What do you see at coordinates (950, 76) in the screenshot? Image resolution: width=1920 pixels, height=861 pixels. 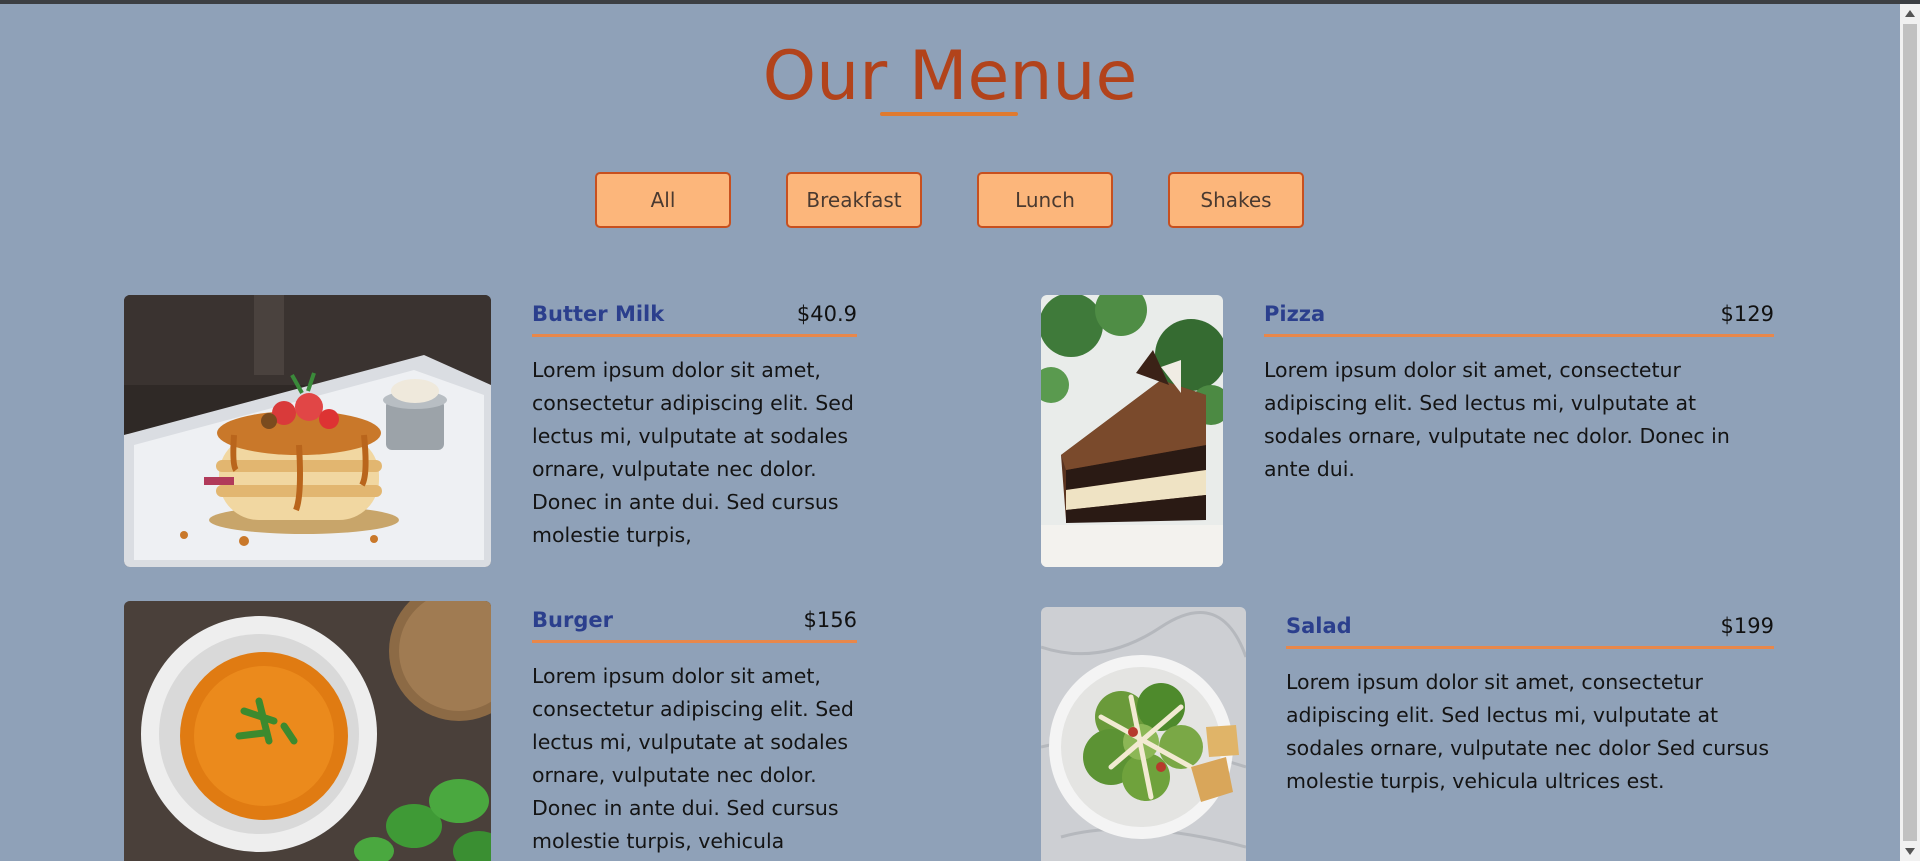 I see `page-title: Our Menue` at bounding box center [950, 76].